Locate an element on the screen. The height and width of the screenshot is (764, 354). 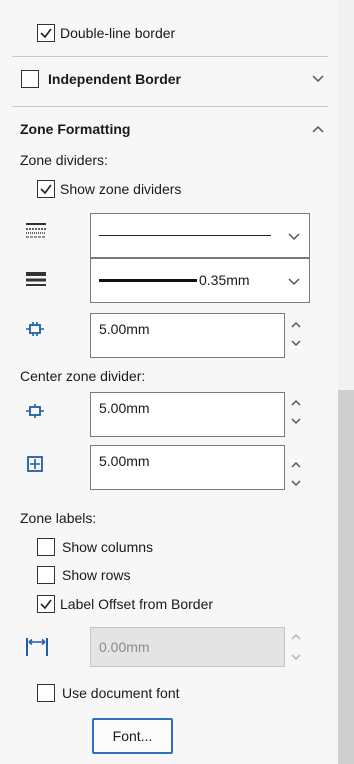
center-vertical-icon is located at coordinates (35, 464).